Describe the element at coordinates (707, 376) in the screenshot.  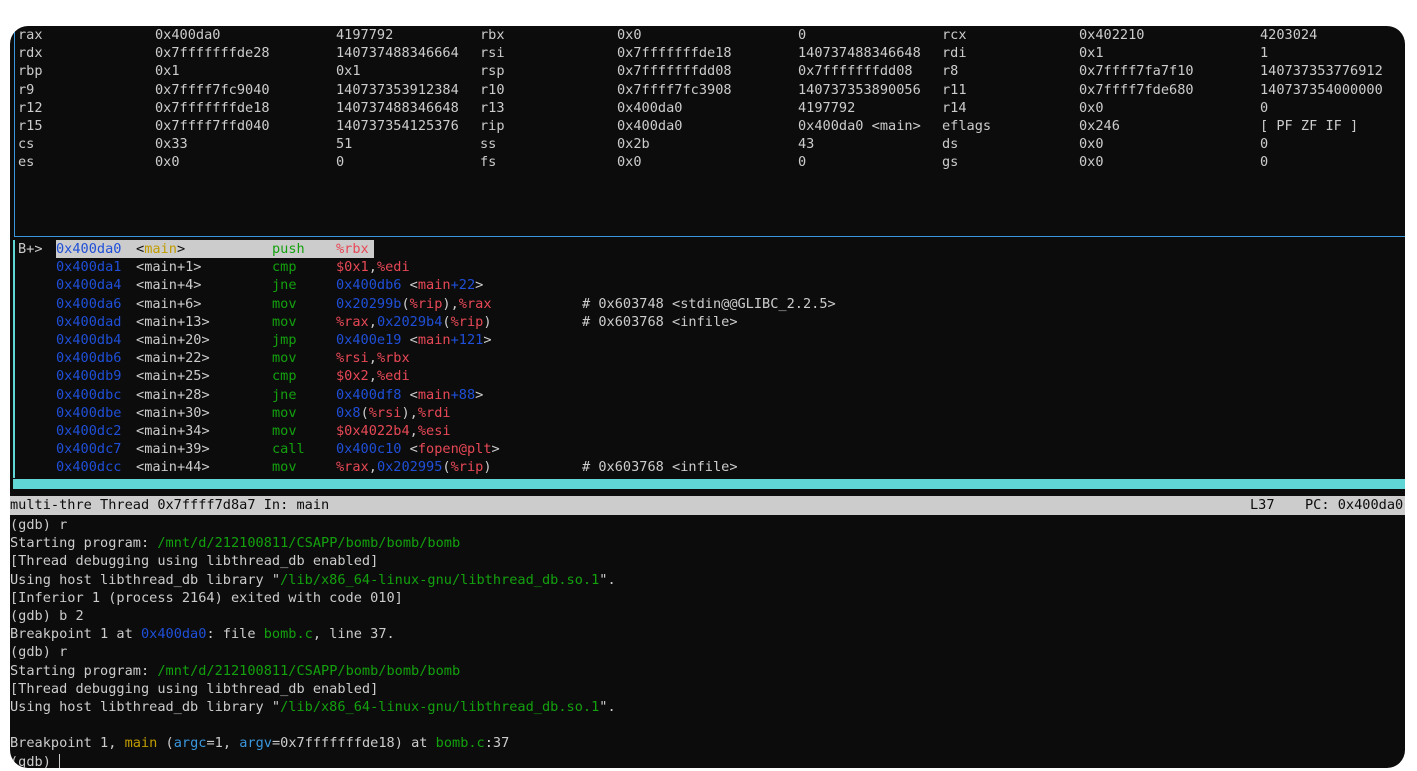
I see `asm-line: 0x400db9 <main+25> cmp $0x2,%edi` at that location.